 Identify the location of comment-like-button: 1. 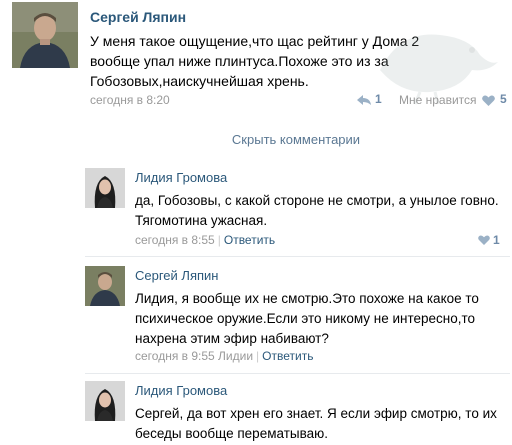
(493, 240).